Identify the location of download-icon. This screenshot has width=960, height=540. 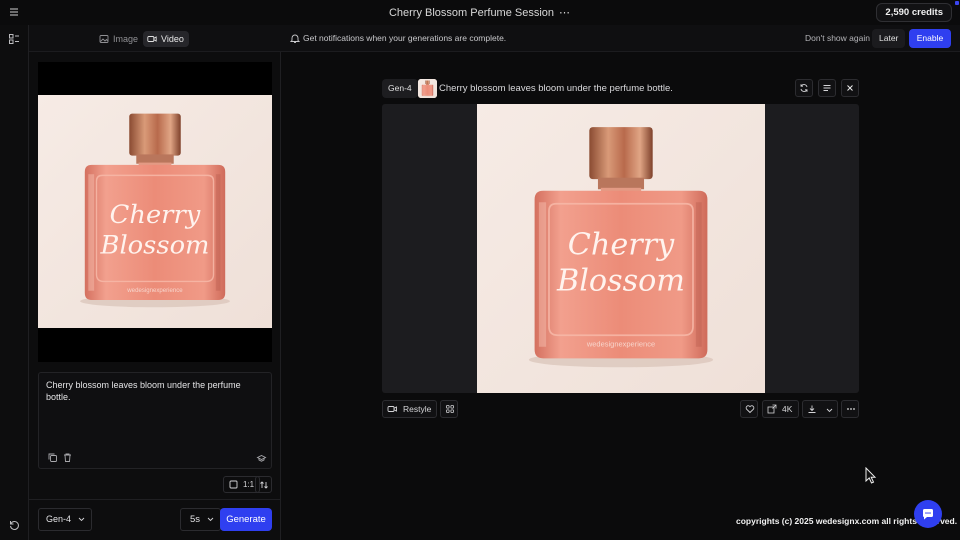
(812, 409).